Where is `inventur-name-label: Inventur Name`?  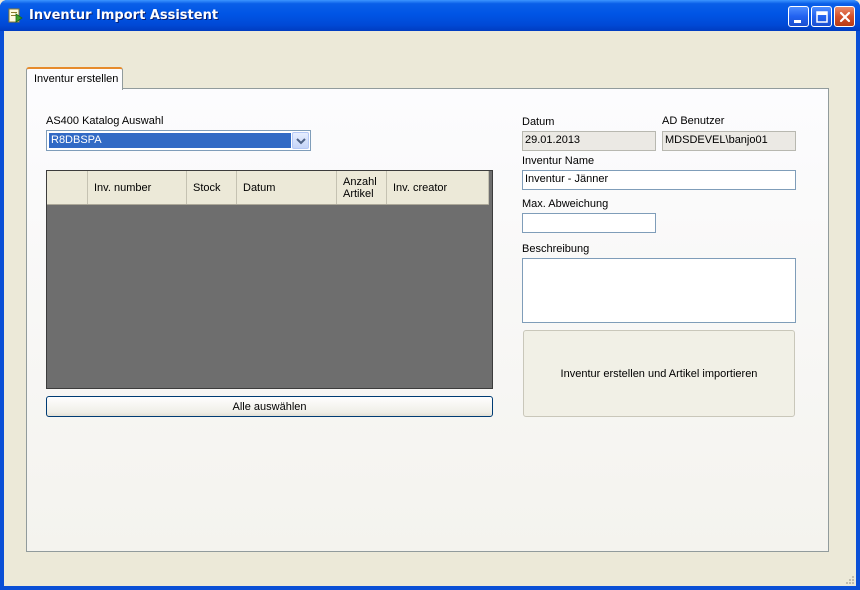
inventur-name-label: Inventur Name is located at coordinates (558, 161).